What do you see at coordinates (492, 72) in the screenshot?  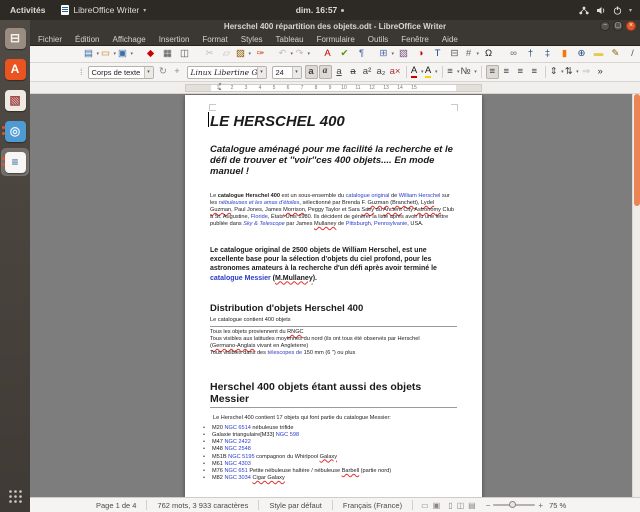 I see `align-left-button: ≡` at bounding box center [492, 72].